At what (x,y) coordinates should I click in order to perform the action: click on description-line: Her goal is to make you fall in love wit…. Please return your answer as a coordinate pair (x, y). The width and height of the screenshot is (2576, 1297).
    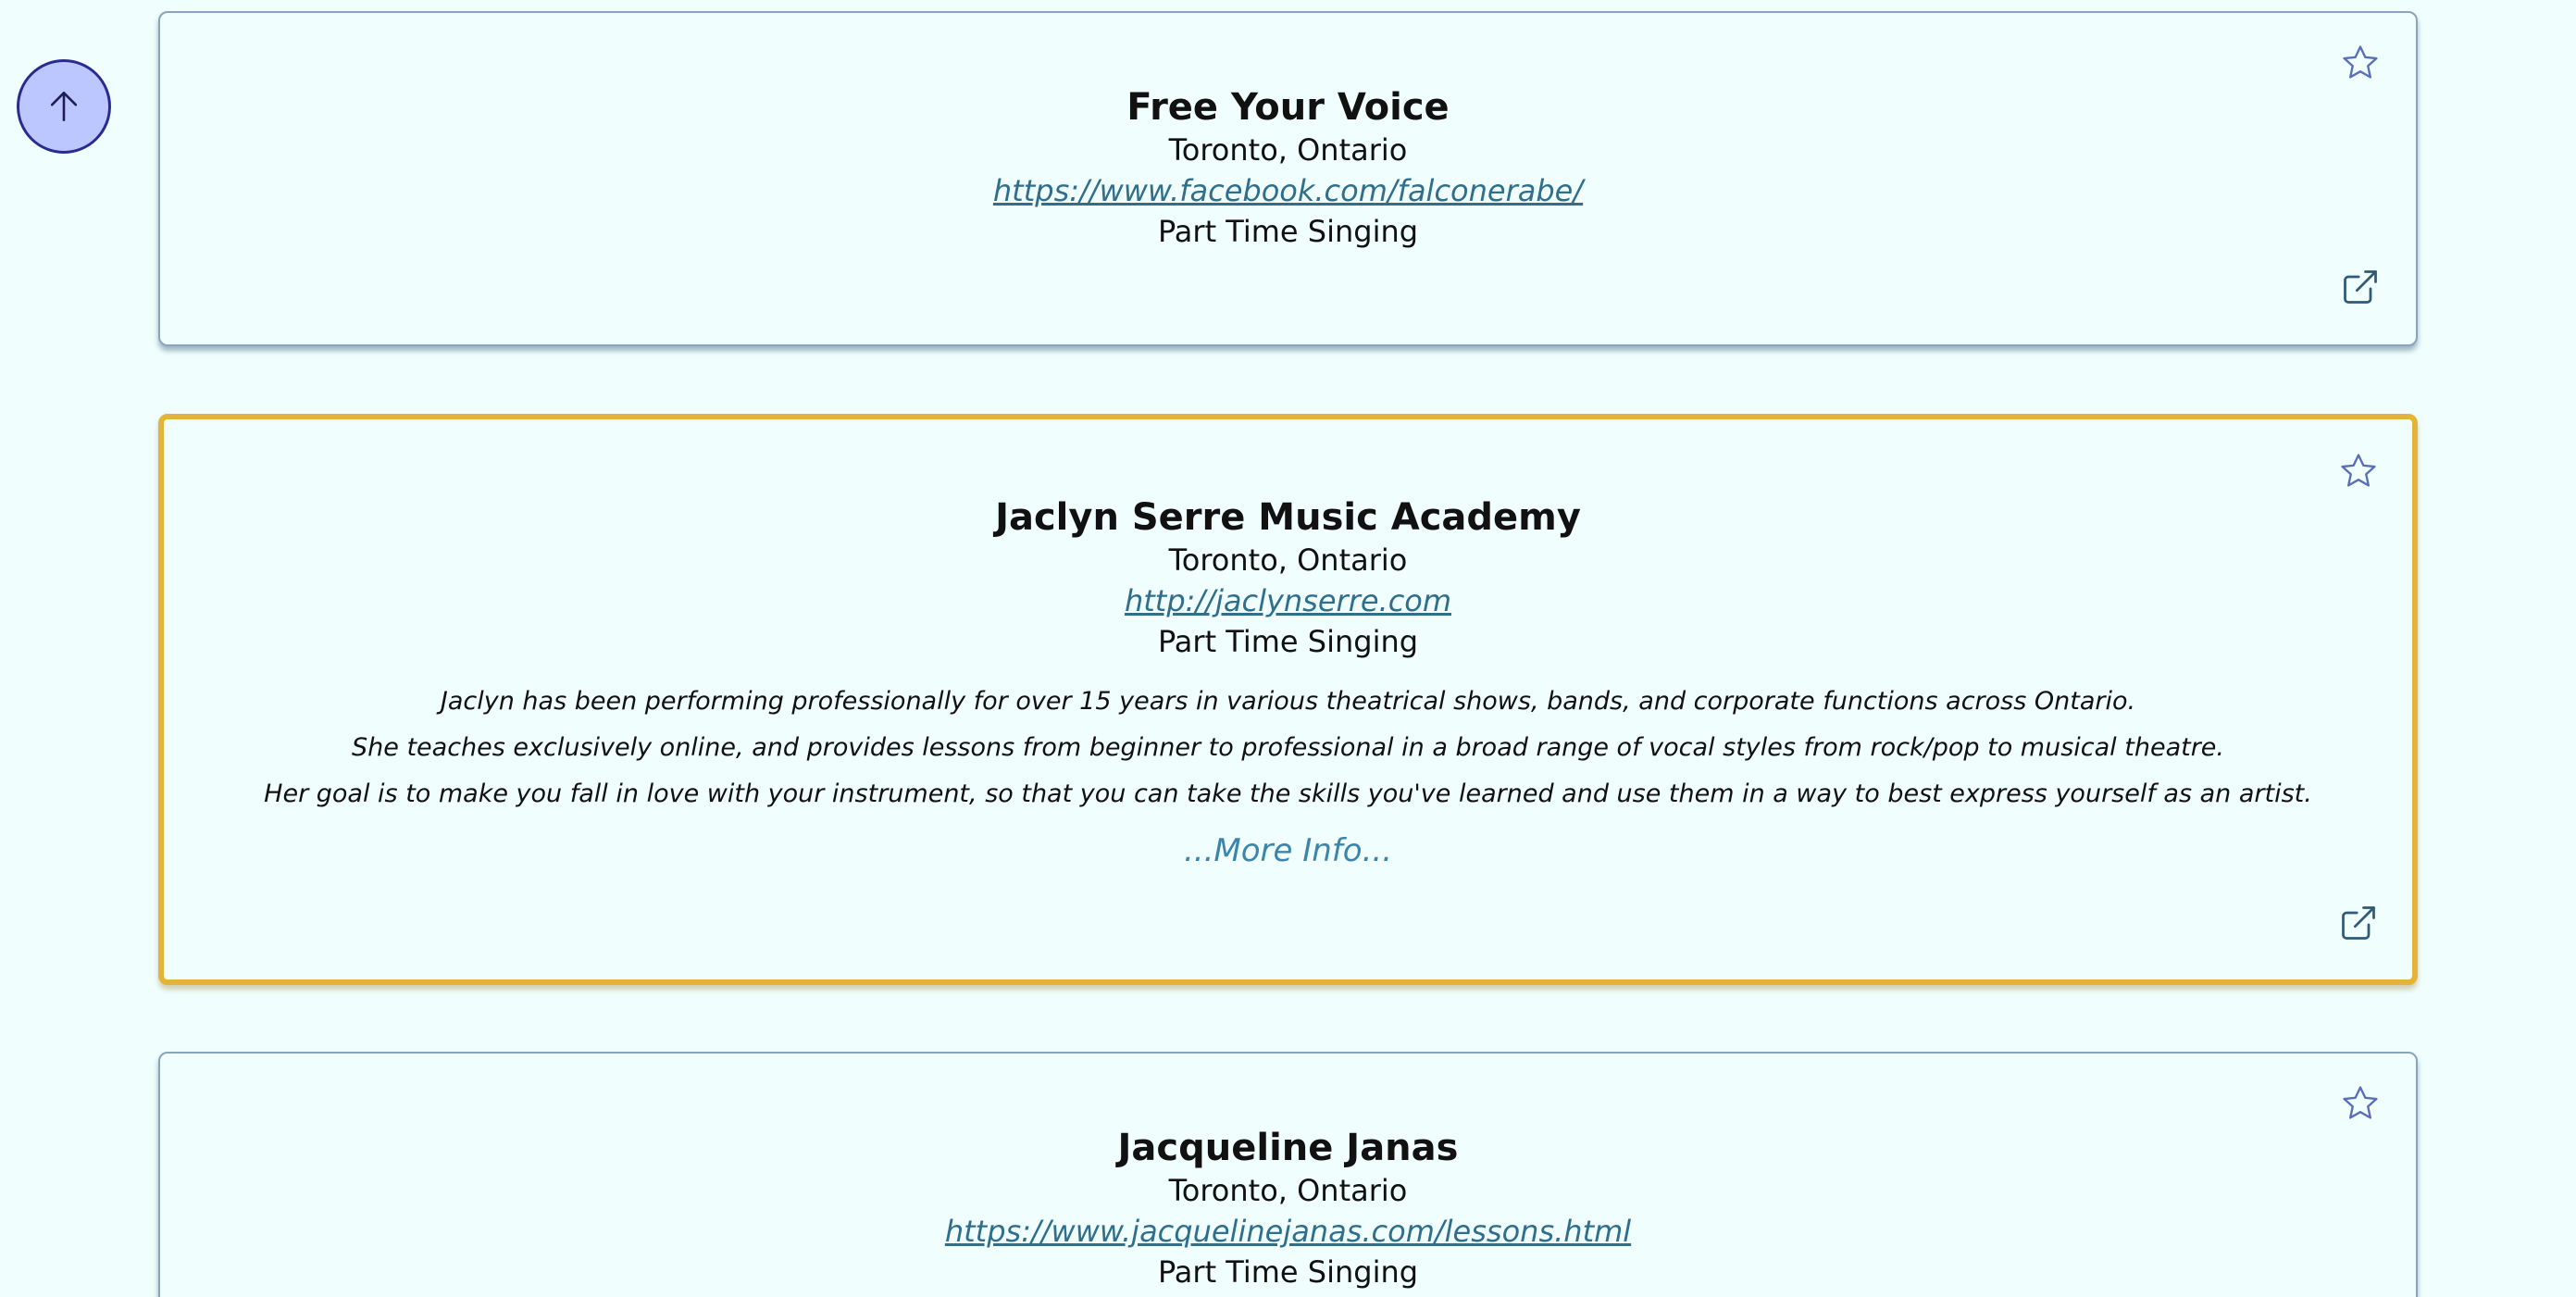
    Looking at the image, I should click on (1288, 794).